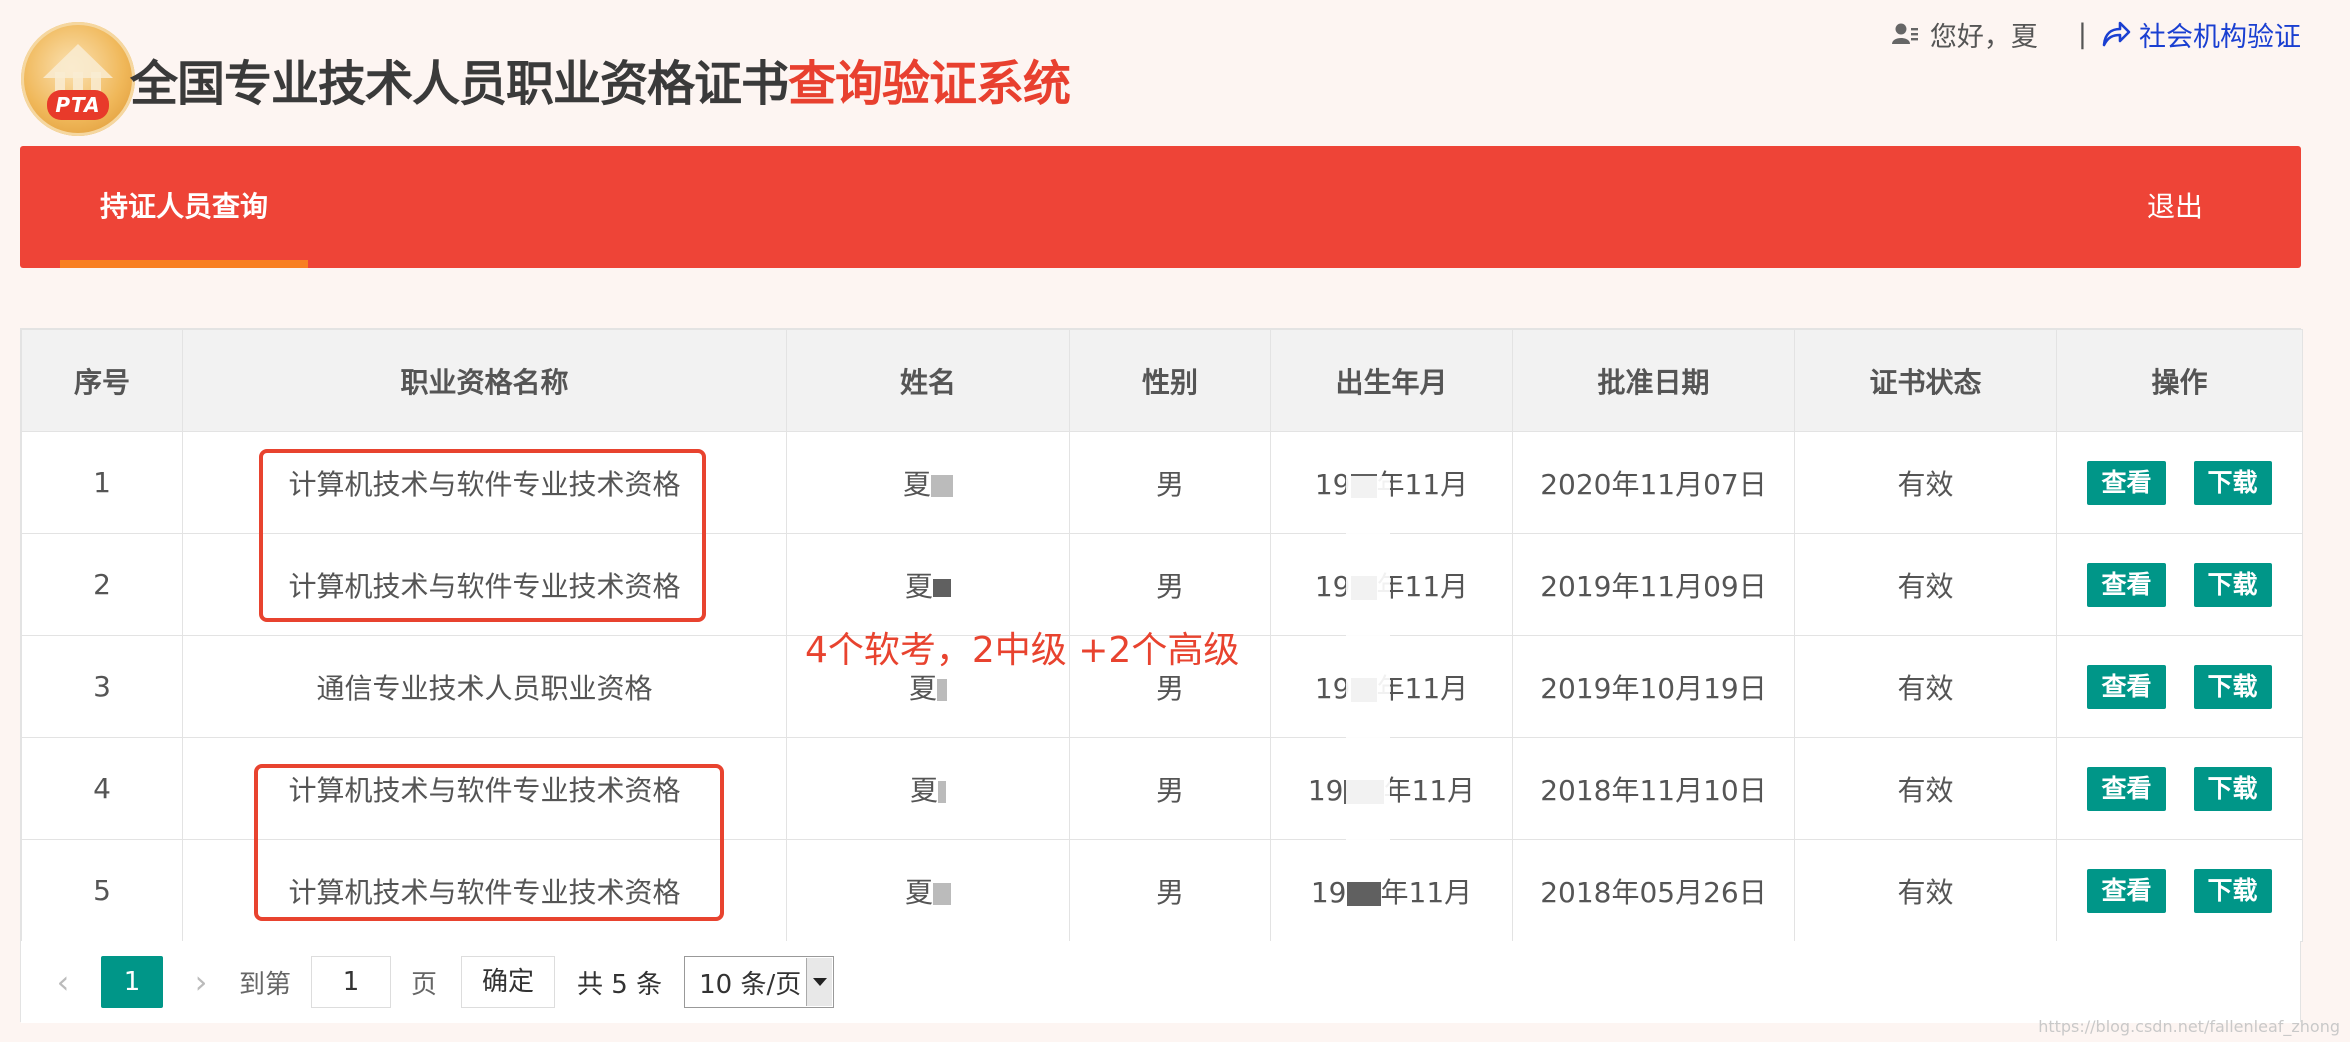 The height and width of the screenshot is (1042, 2350). I want to click on tab-certificate-holder-query: 持证人员查询, so click(184, 207).